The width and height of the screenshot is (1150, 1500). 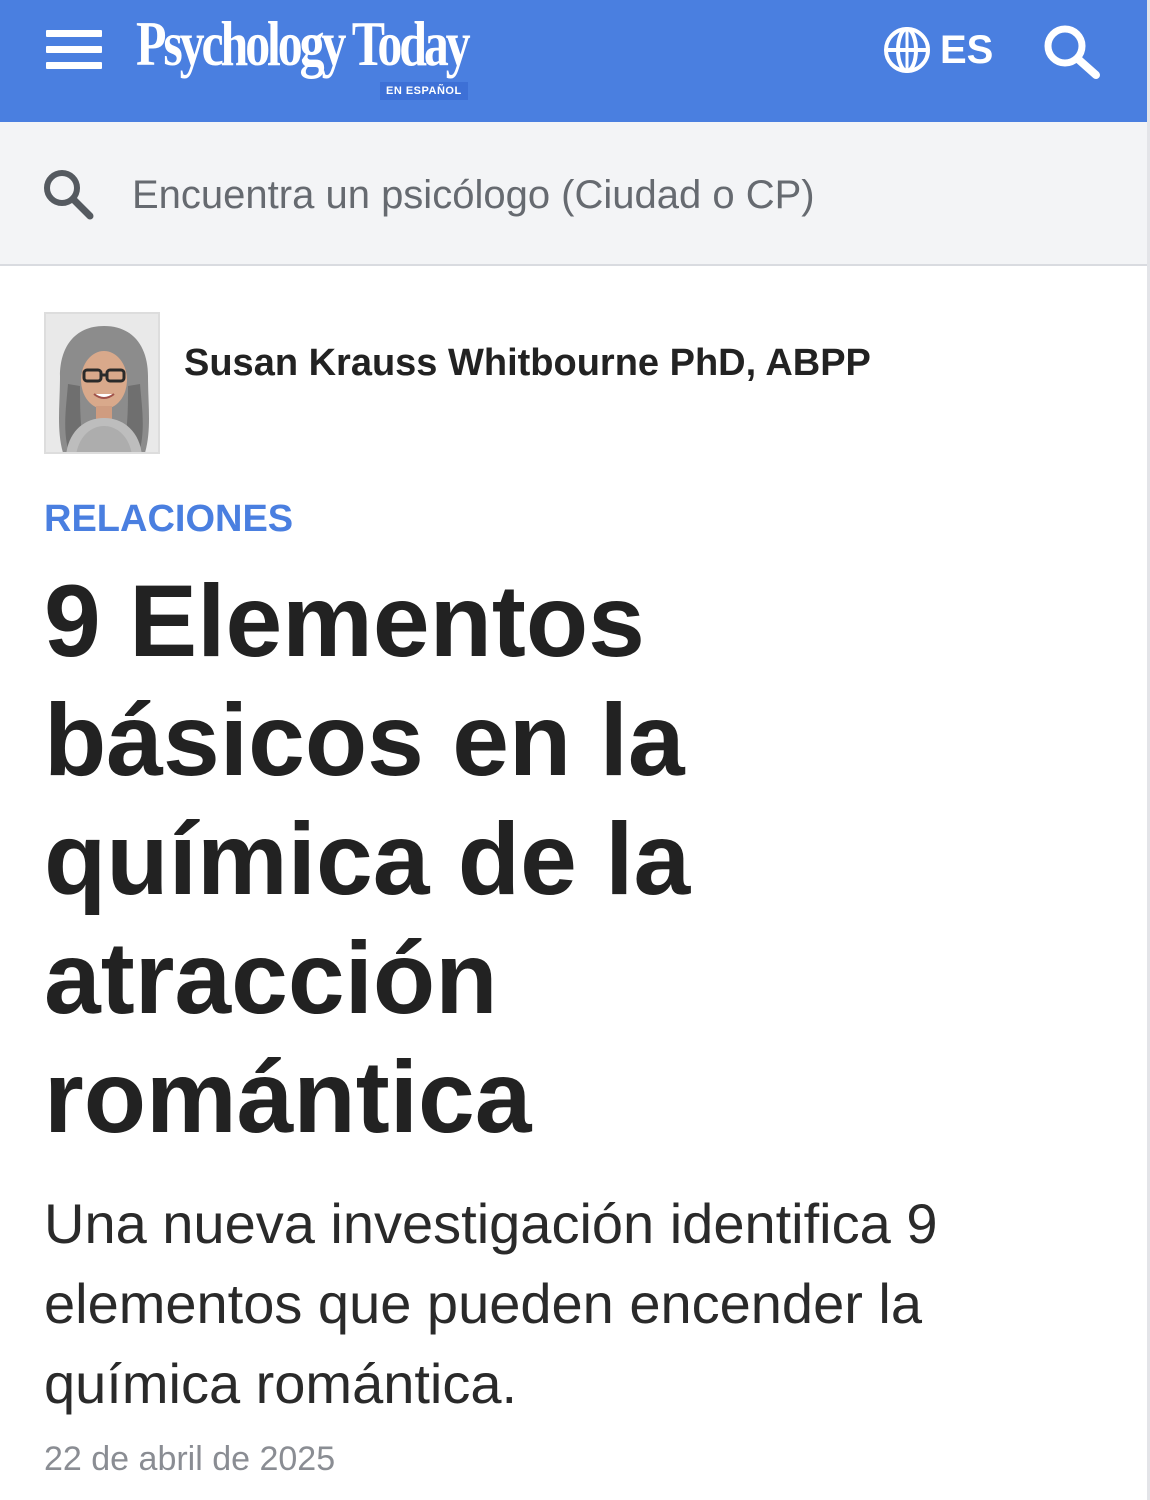 What do you see at coordinates (610, 195) in the screenshot?
I see `therapist-search-input` at bounding box center [610, 195].